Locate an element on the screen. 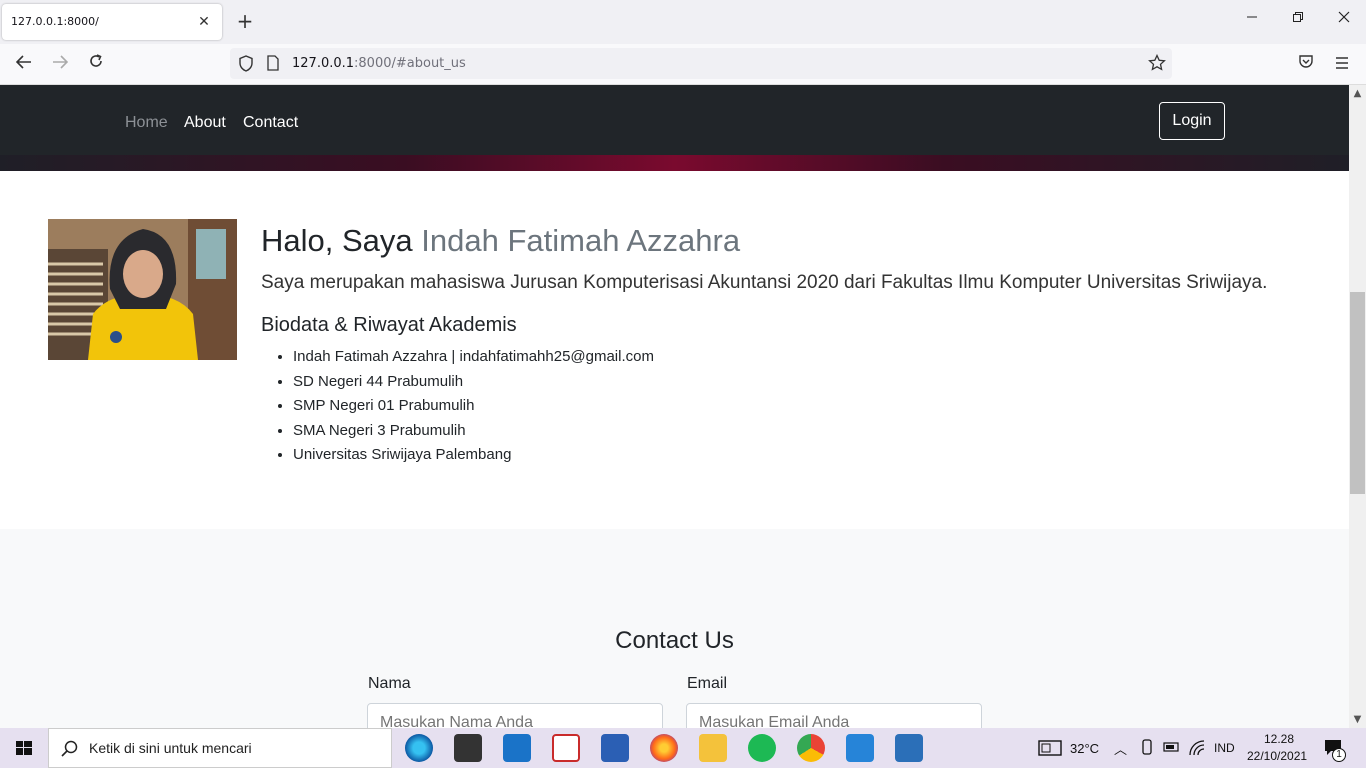 The image size is (1366, 772). email-label: Email is located at coordinates (707, 683).